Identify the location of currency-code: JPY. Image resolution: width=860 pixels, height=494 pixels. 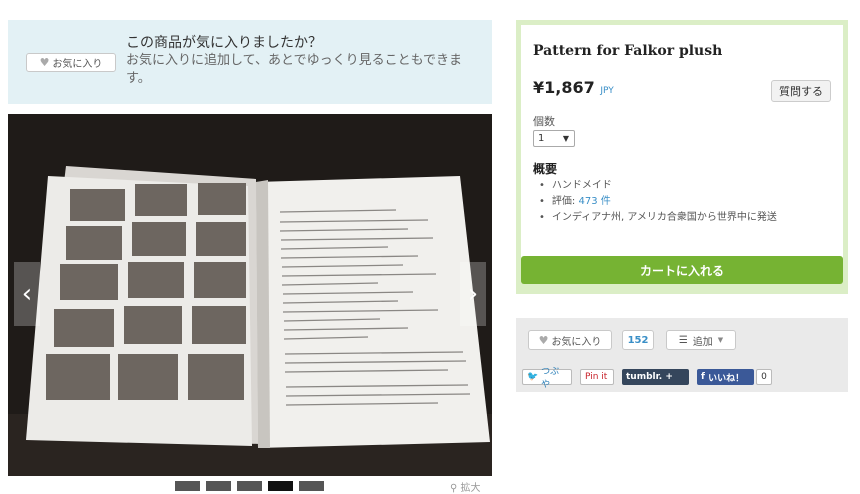
(607, 91).